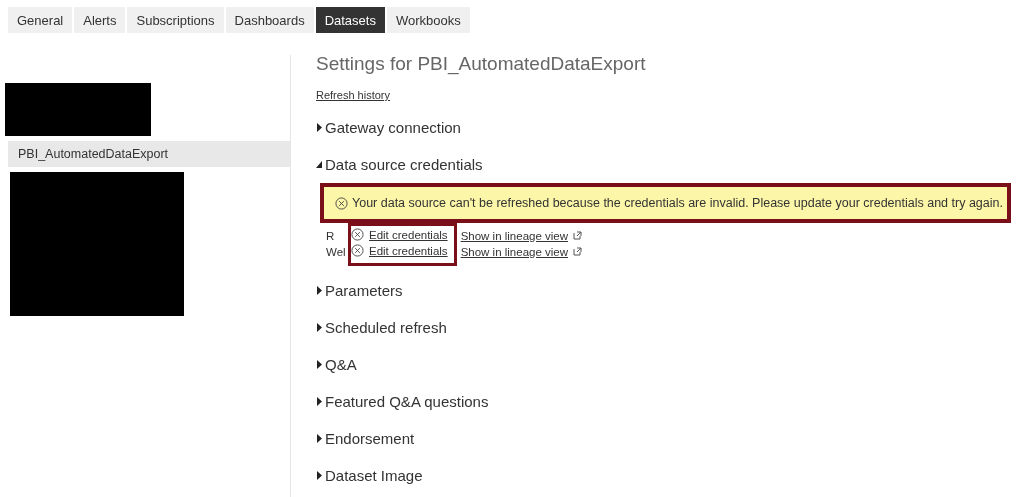 The image size is (1024, 497). What do you see at coordinates (386, 327) in the screenshot?
I see `section-heading: Scheduled refresh` at bounding box center [386, 327].